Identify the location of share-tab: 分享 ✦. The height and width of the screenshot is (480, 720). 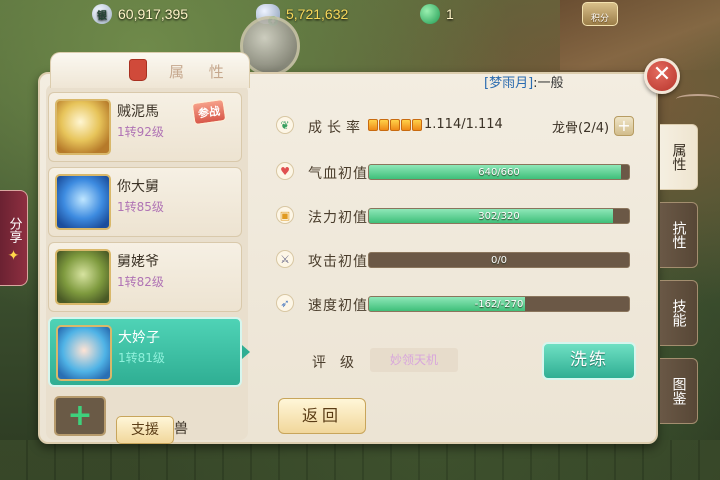
(14, 238).